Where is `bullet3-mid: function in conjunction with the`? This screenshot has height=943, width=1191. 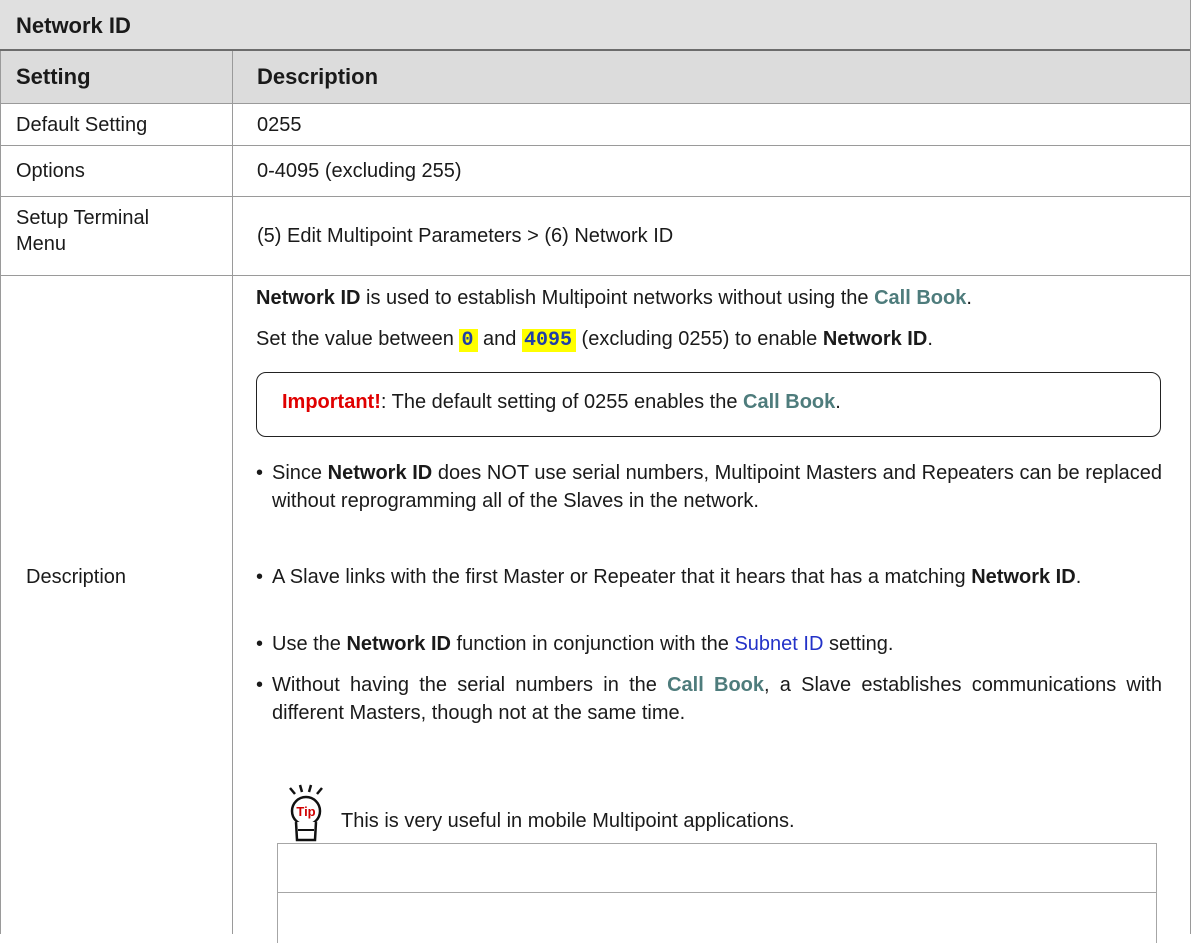
bullet3-mid: function in conjunction with the is located at coordinates (592, 644).